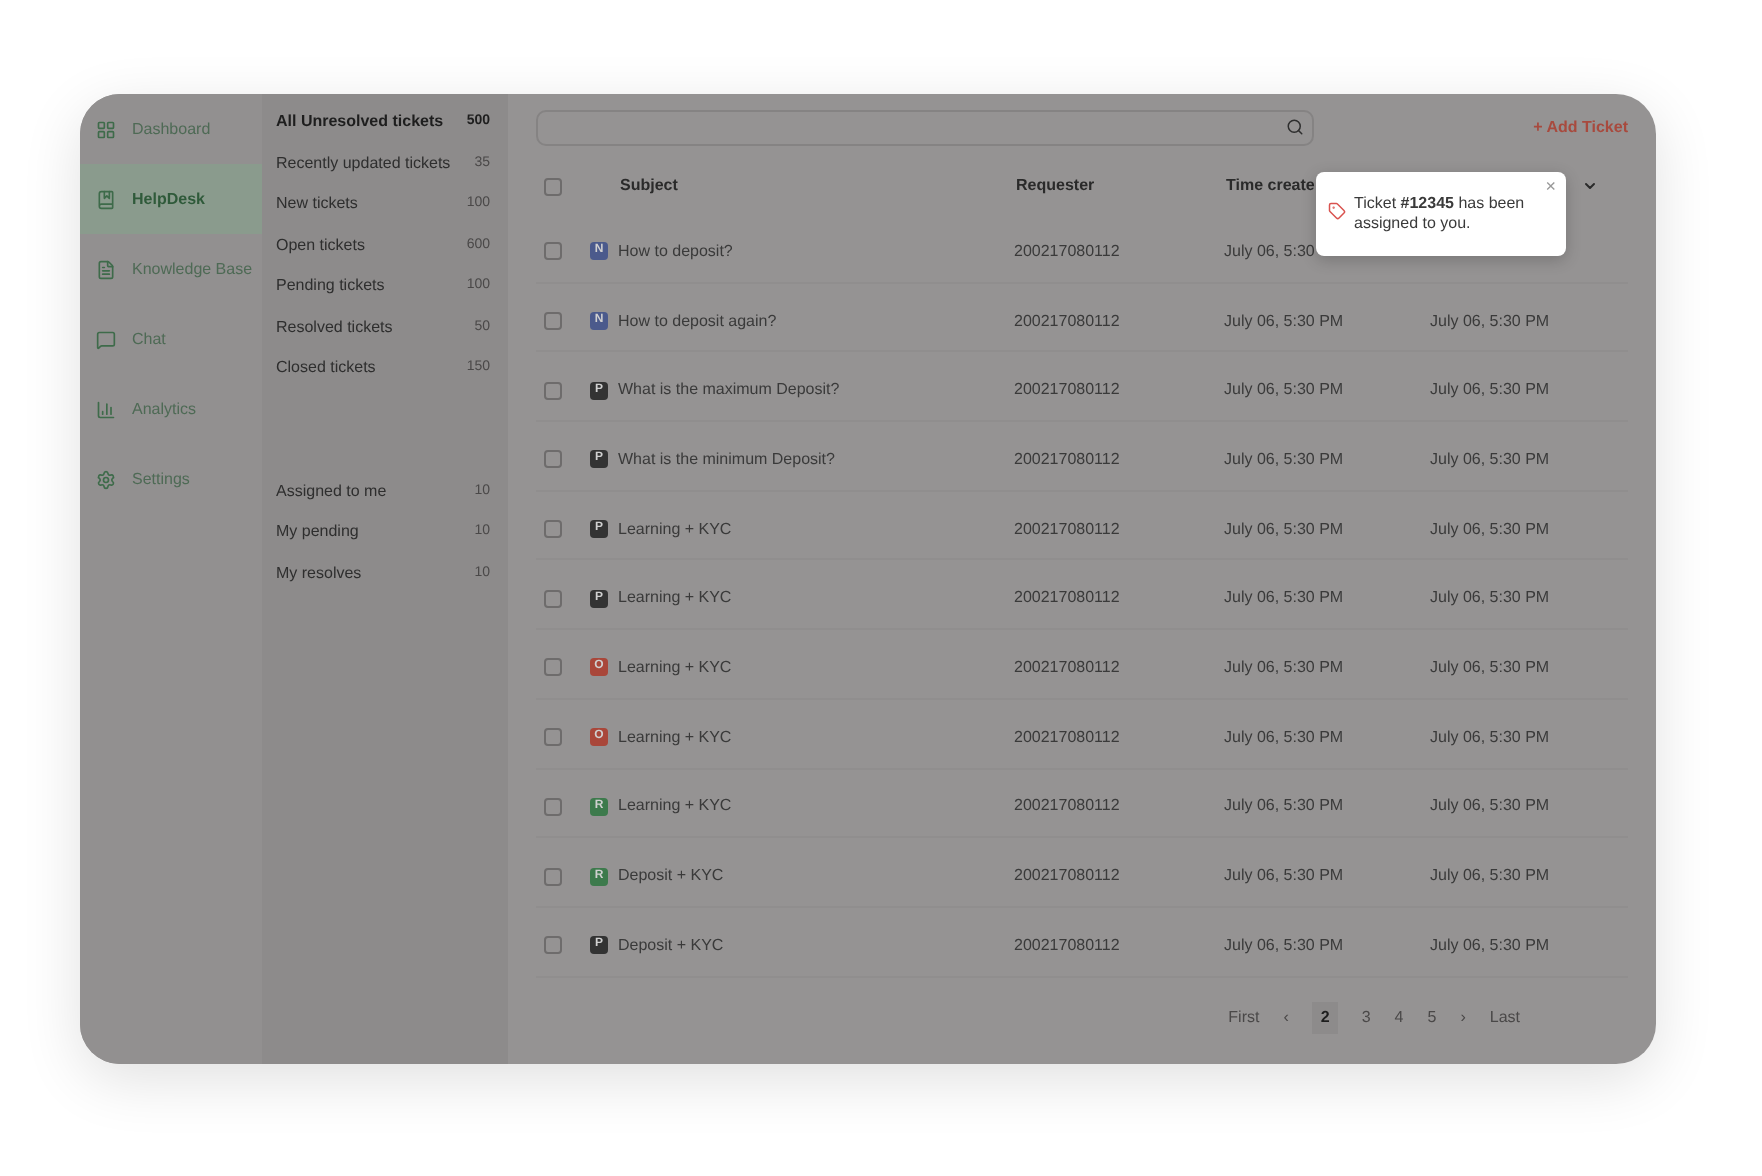 The image size is (1762, 1176). Describe the element at coordinates (1432, 1017) in the screenshot. I see `page-link: 5` at that location.